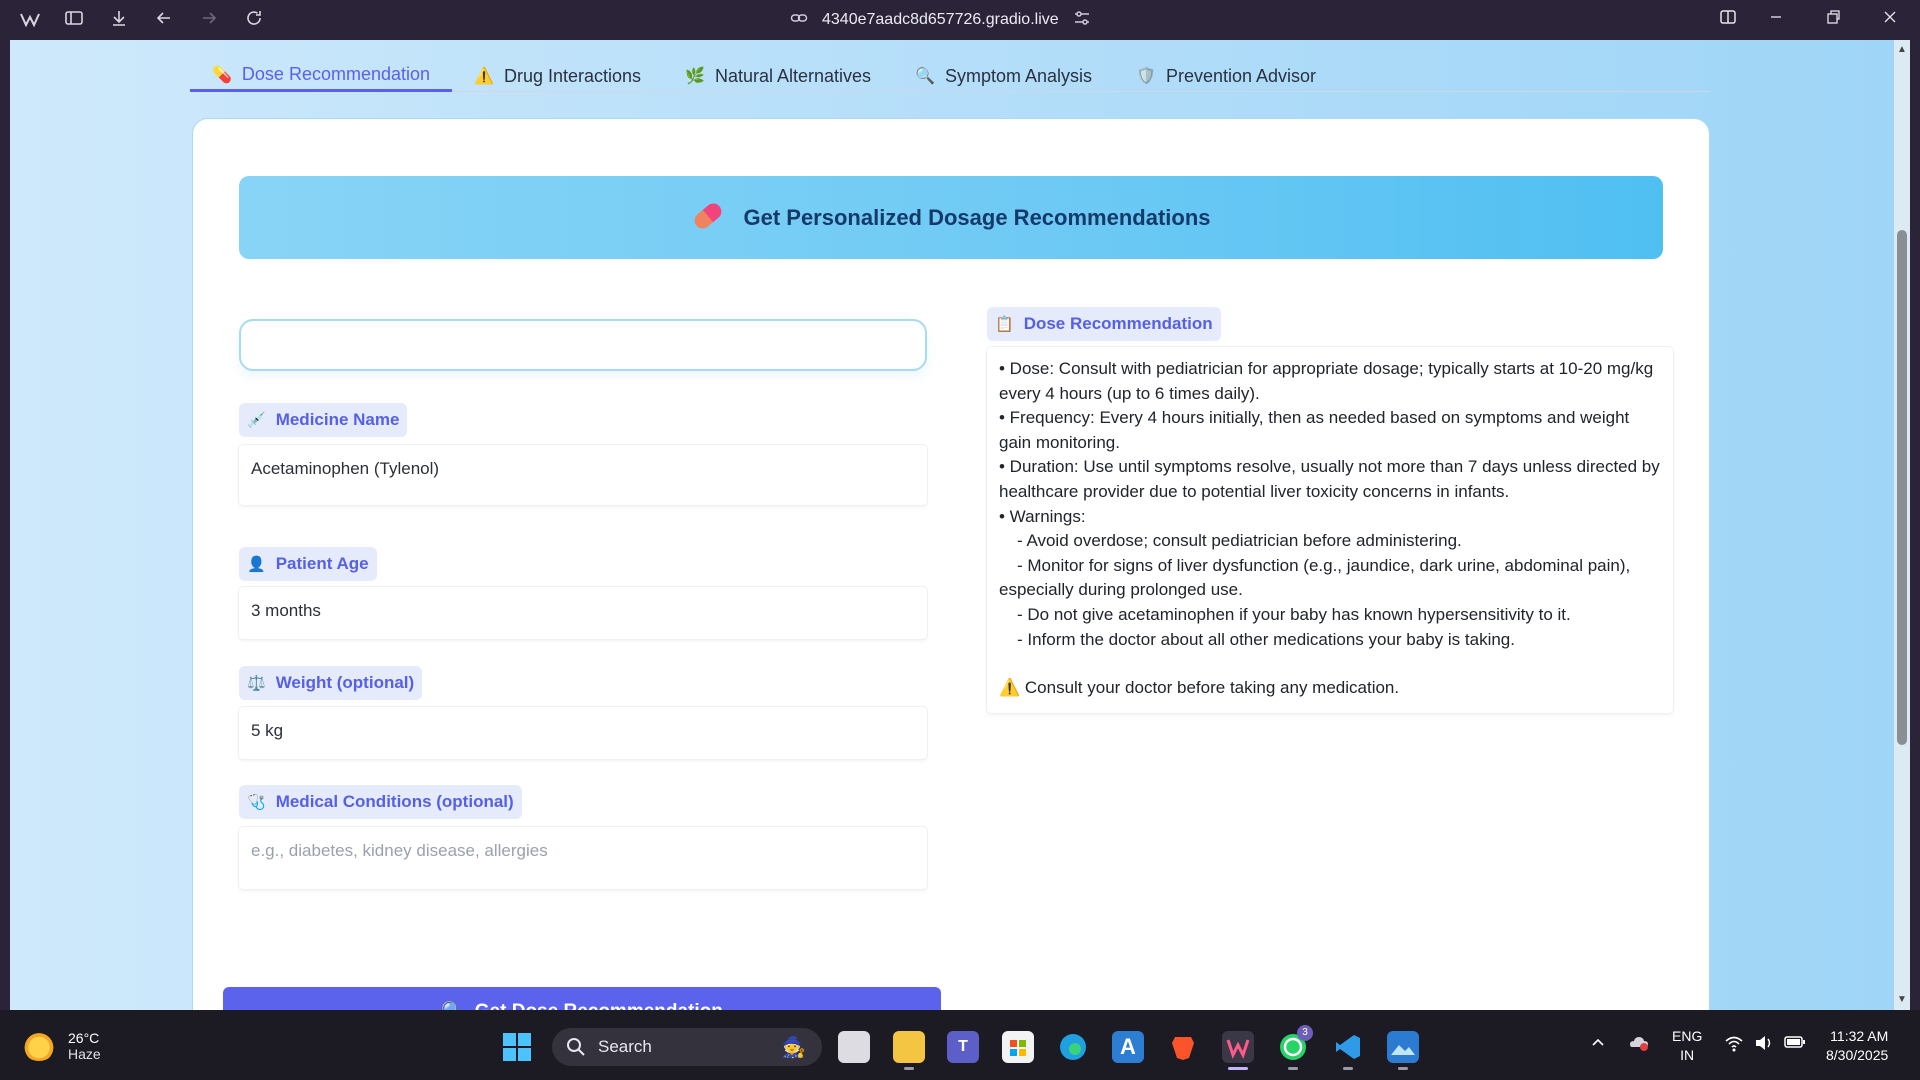 The image size is (1920, 1080). What do you see at coordinates (925, 76) in the screenshot?
I see `magnifier-icon: 🔍` at bounding box center [925, 76].